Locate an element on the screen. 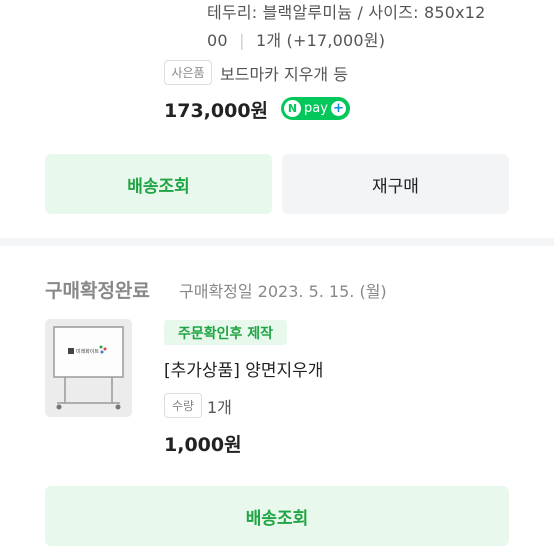 This screenshot has width=554, height=554. option-text-line1: 테두리: 블랙알루미늄 / 사이즈: 850x12 is located at coordinates (346, 12).